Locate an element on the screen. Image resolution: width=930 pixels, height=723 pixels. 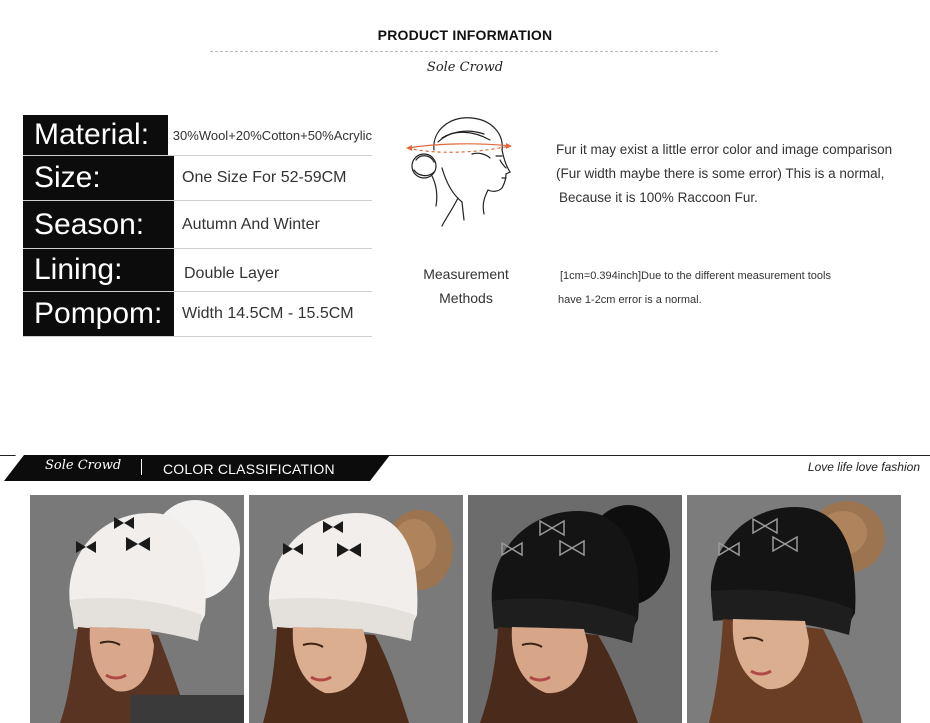
banner-brand: Sole Crowd is located at coordinates (83, 465).